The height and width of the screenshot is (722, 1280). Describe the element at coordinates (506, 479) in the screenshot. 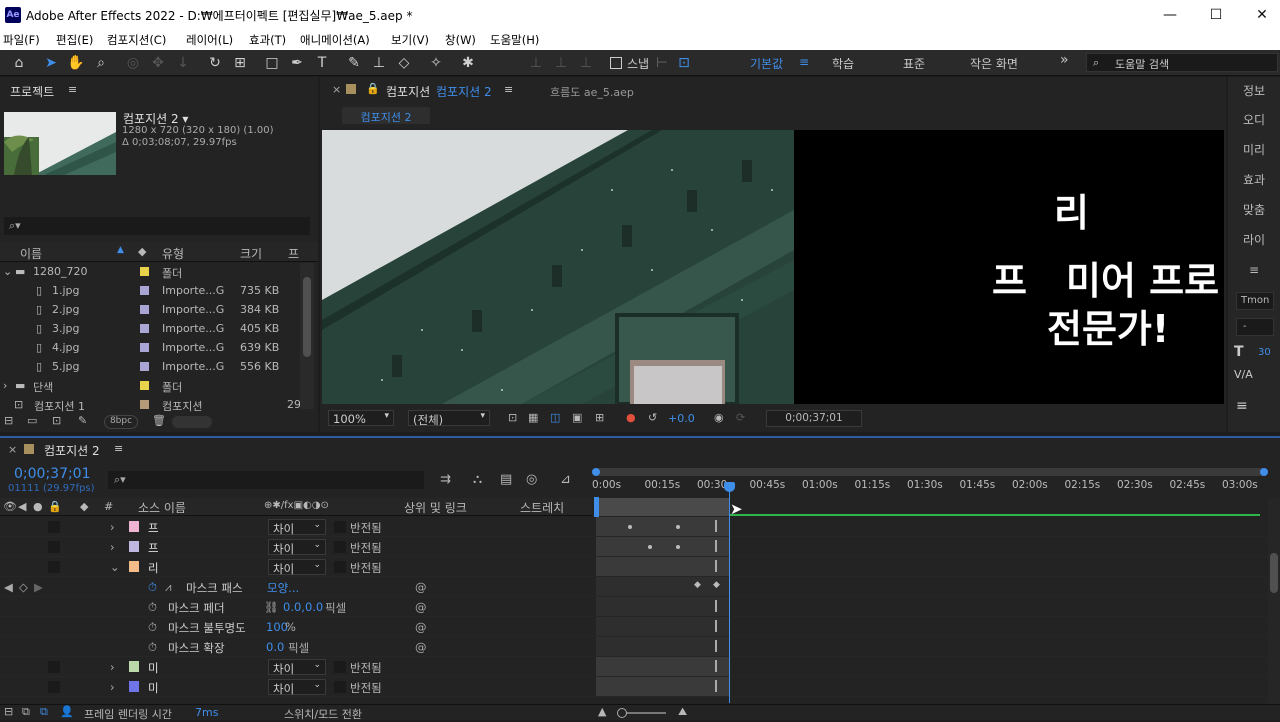

I see `frame-blending-icon: ▤` at that location.